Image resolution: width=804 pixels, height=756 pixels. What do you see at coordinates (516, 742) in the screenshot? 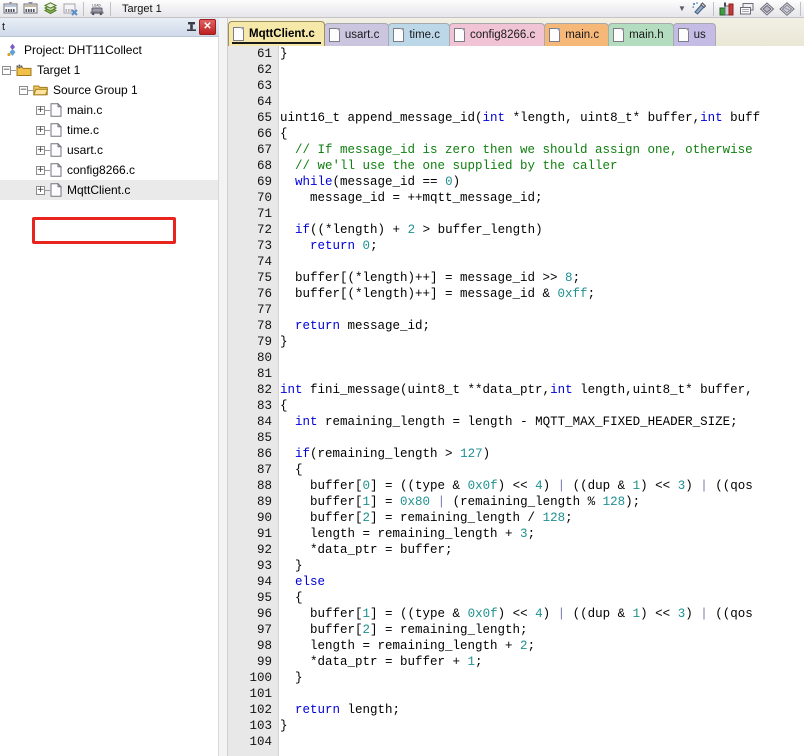
I see `code-line: 104` at bounding box center [516, 742].